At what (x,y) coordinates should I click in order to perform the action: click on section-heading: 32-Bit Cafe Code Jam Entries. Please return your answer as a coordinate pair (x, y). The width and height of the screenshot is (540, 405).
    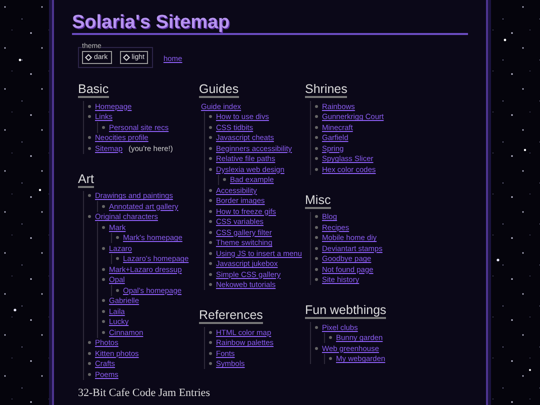
    Looking at the image, I should click on (144, 392).